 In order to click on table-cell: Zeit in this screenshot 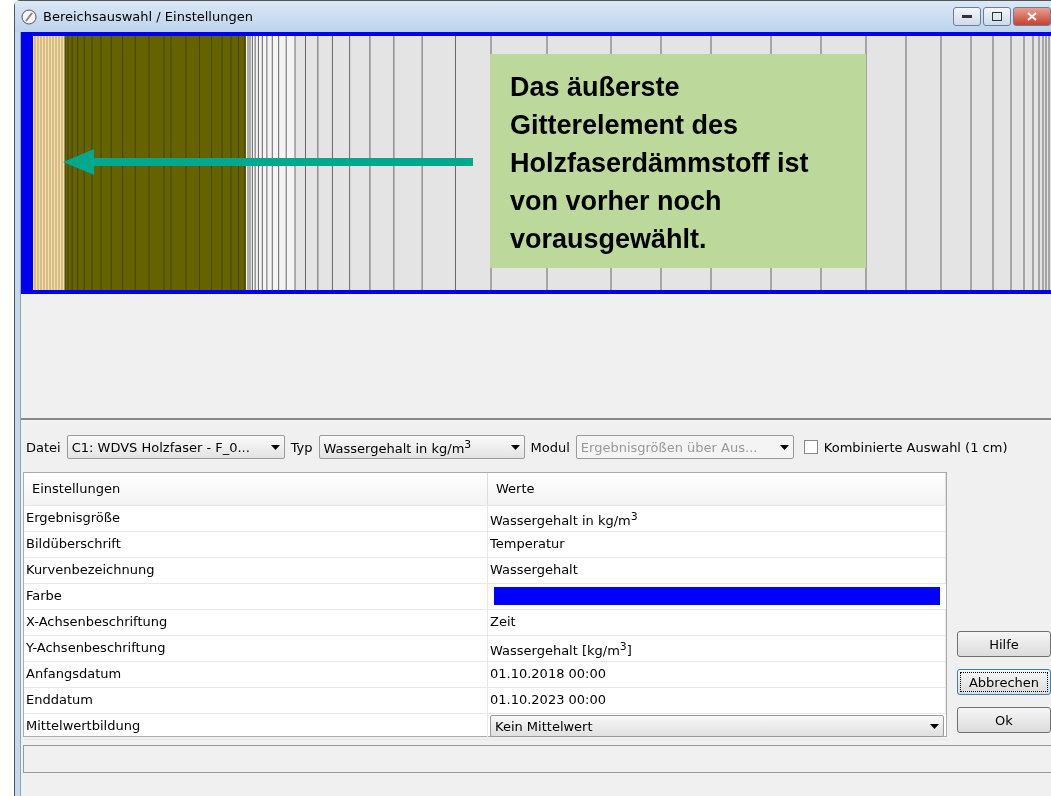, I will do `click(717, 622)`.